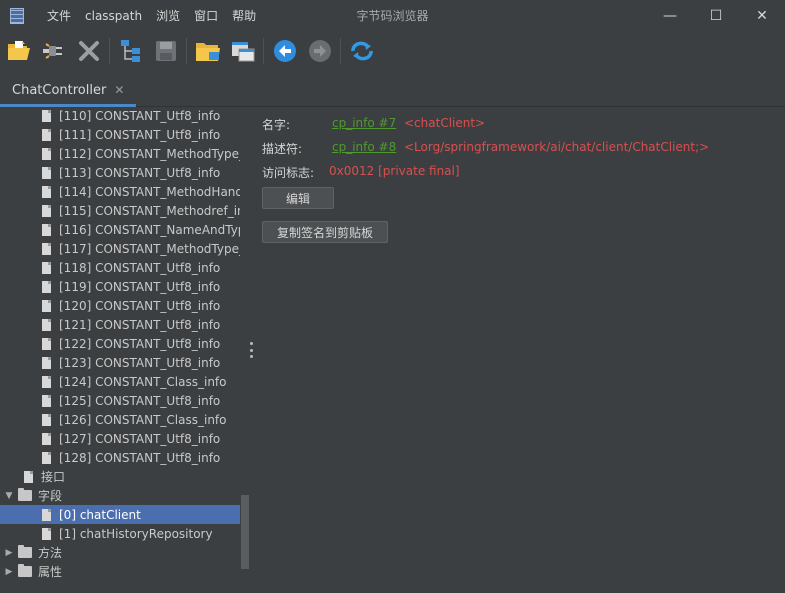 The image size is (785, 593). I want to click on tree-item: [120] CONSTANT_Utf8_info, so click(120, 305).